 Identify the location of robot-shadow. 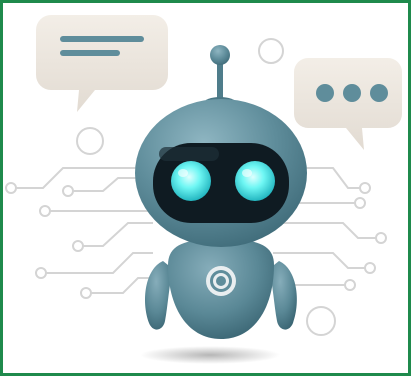
(210, 355).